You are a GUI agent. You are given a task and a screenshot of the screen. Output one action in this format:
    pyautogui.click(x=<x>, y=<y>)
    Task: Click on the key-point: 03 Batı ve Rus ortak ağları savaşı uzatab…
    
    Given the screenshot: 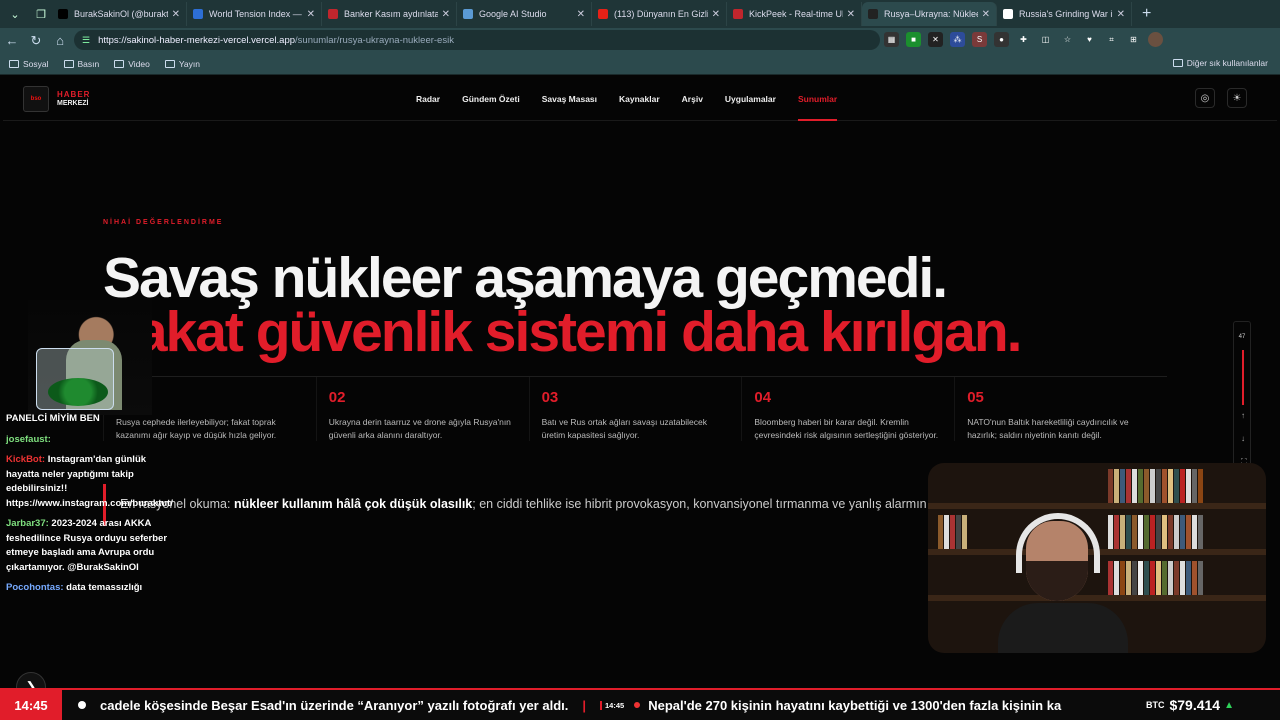 What is the action you would take?
    pyautogui.click(x=635, y=409)
    